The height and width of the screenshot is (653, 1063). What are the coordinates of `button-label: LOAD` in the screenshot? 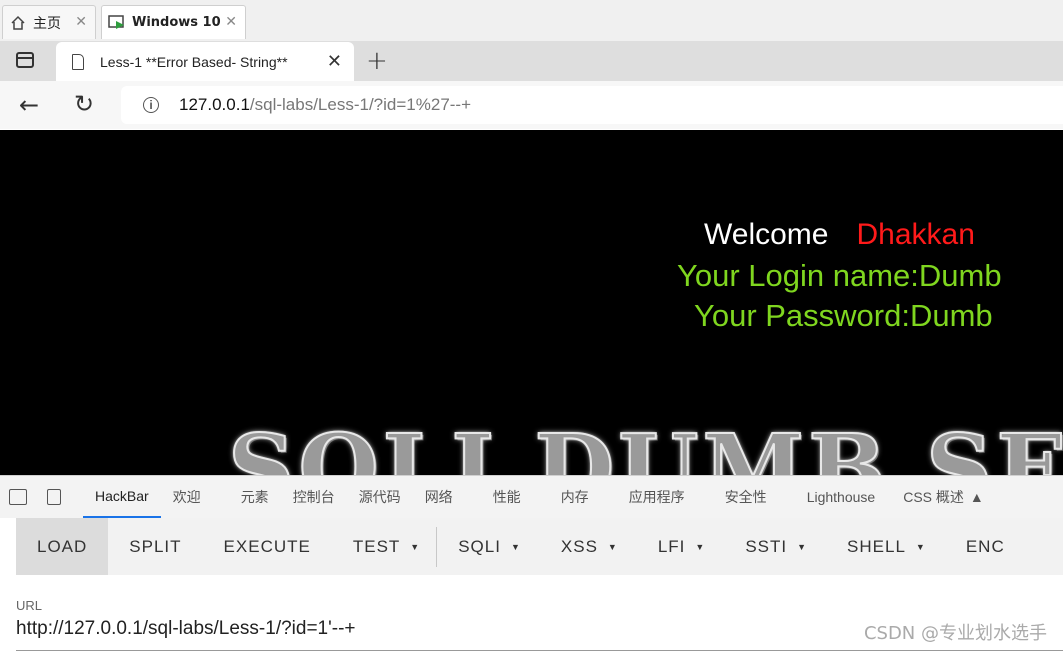 It's located at (62, 546).